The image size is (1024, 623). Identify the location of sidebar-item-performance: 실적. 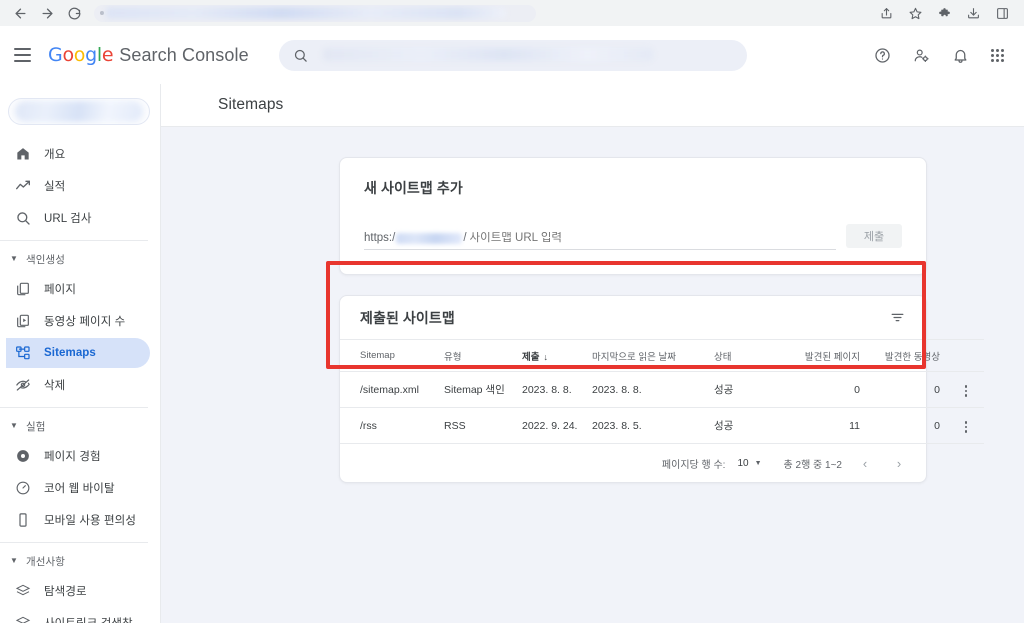
(78, 186).